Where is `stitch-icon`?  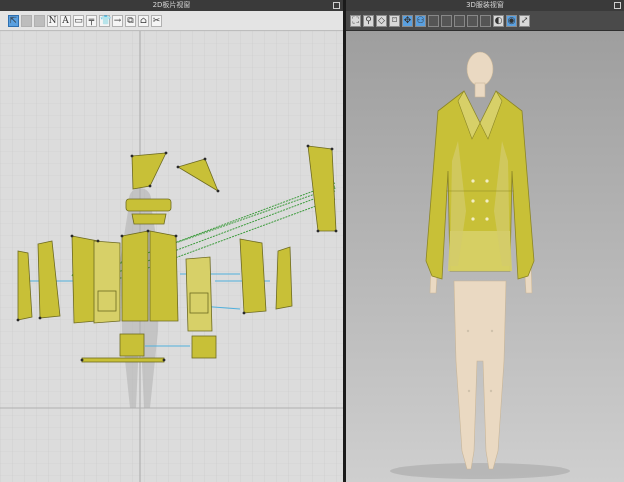 stitch-icon is located at coordinates (485, 20).